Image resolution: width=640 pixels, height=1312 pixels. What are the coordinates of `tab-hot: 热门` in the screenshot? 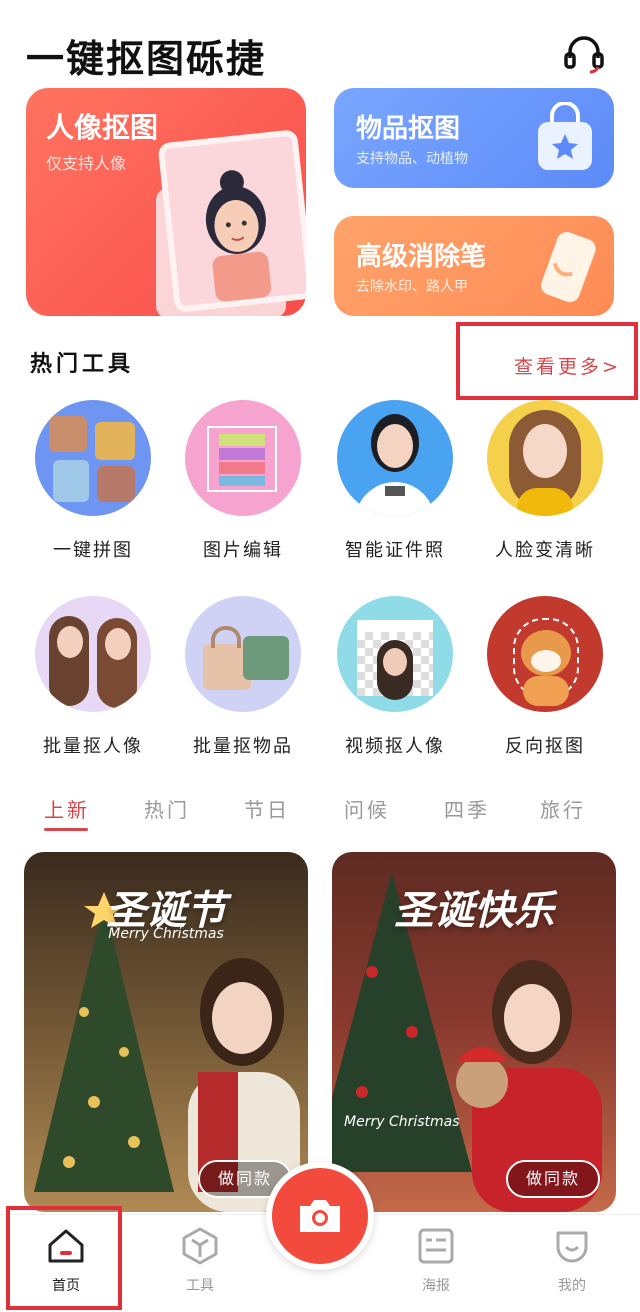 It's located at (167, 808).